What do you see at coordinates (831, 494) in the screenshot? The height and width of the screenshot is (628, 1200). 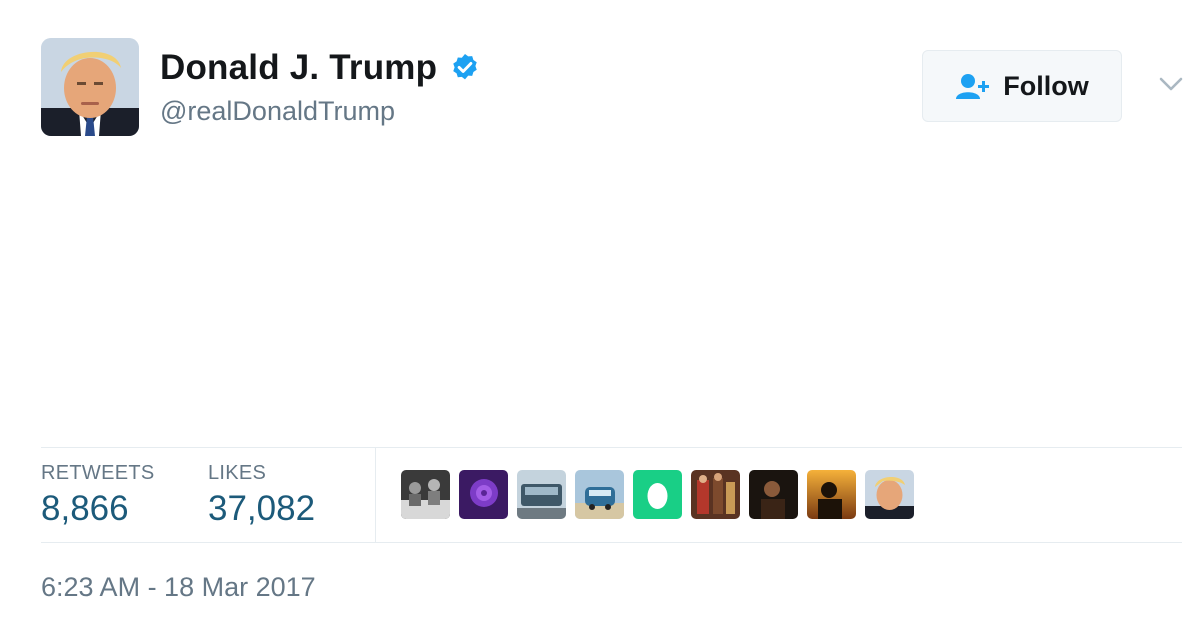 I see `liker-avatar-sunset-silhouette` at bounding box center [831, 494].